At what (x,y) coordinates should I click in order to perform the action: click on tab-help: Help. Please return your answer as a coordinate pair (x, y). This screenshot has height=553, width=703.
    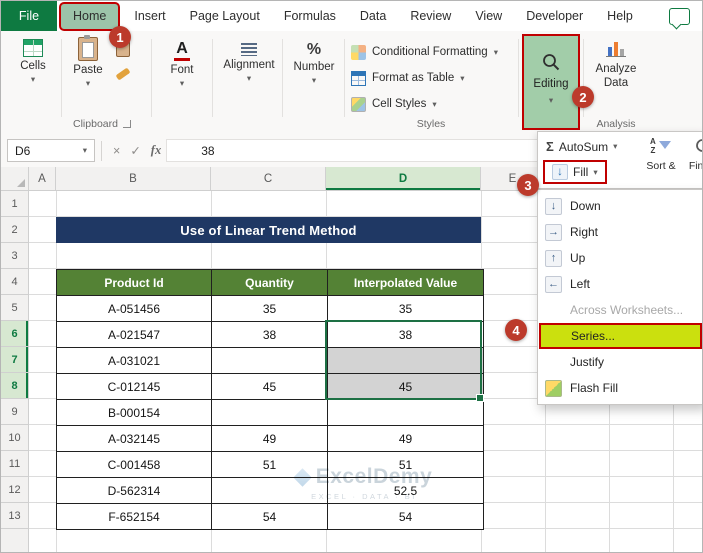
    Looking at the image, I should click on (620, 16).